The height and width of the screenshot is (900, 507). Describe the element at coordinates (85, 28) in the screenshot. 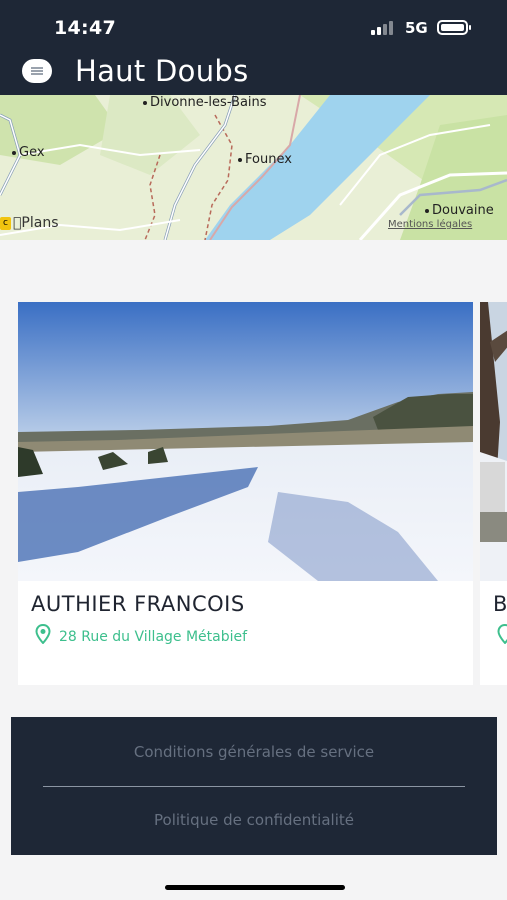

I see `status-time: 14:47` at that location.